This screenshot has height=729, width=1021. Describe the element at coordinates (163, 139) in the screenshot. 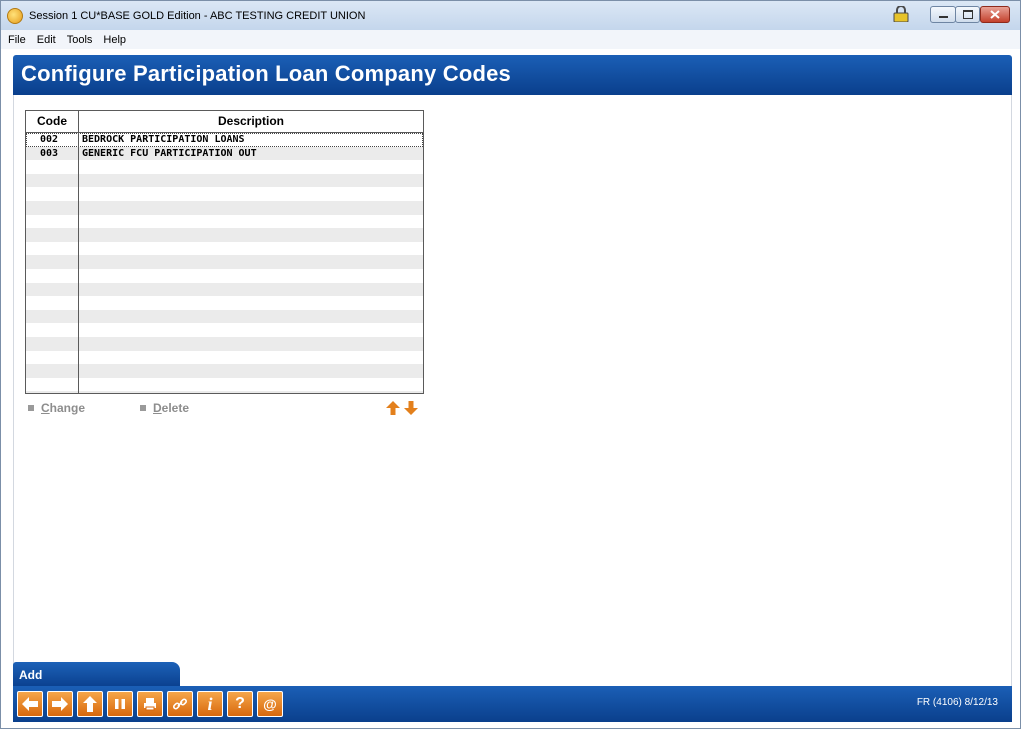

I see `cell-description: BEDROCK PARTICIPATION LOANS` at that location.